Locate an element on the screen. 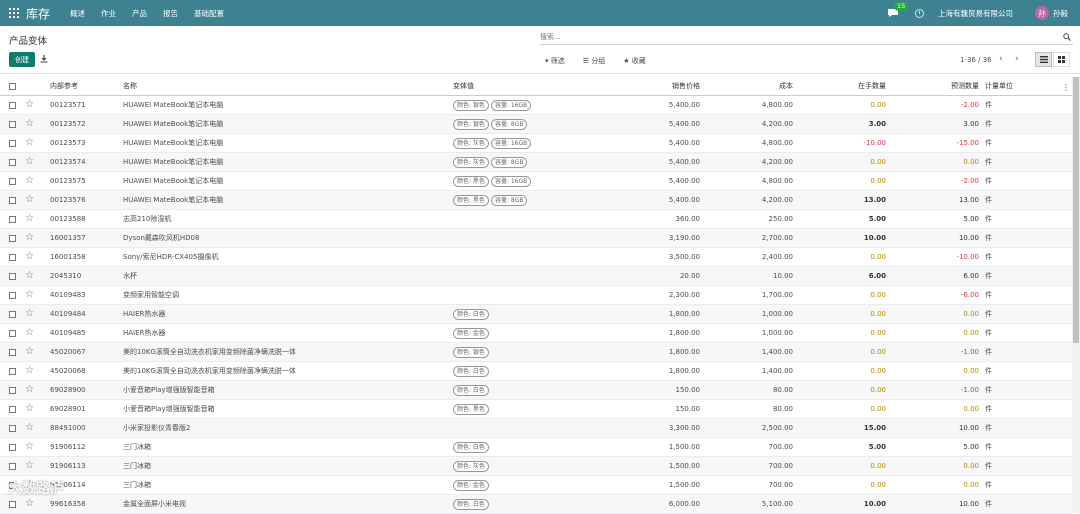 The width and height of the screenshot is (1080, 514). header-forecast: 预测数量 is located at coordinates (965, 86).